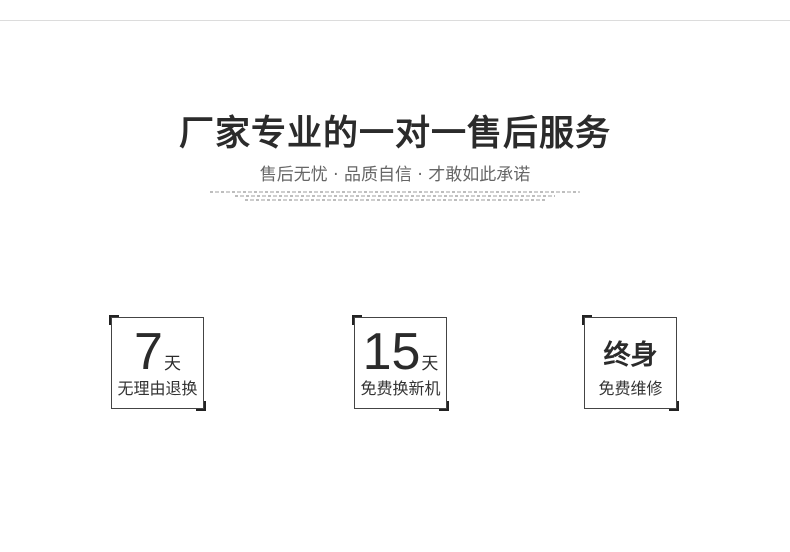 The image size is (790, 552). I want to click on top-divider, so click(395, 20).